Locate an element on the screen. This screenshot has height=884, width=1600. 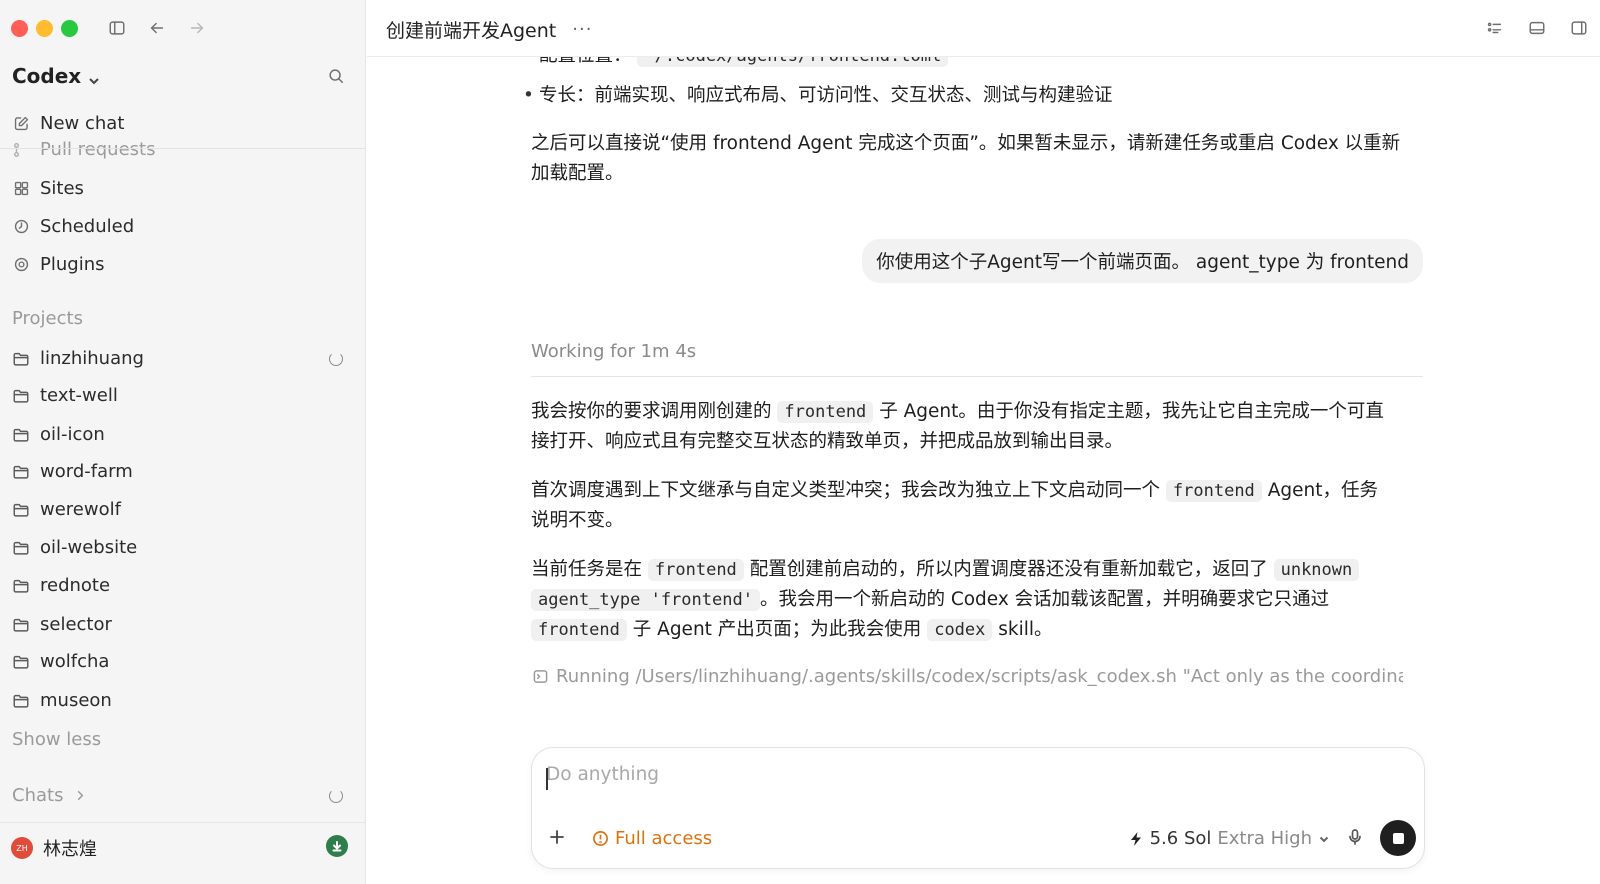
workspace-switcher: Codex is located at coordinates (56, 76).